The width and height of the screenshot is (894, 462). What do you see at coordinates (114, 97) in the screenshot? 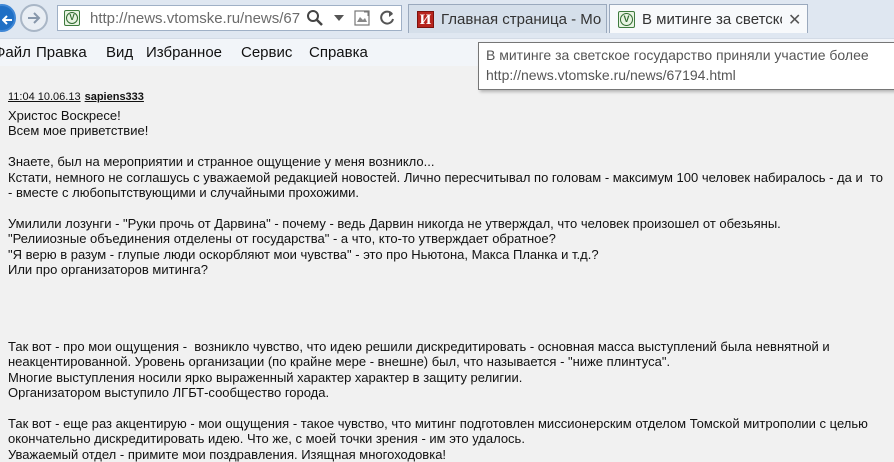
I see `comment-author-link: sapiens333` at bounding box center [114, 97].